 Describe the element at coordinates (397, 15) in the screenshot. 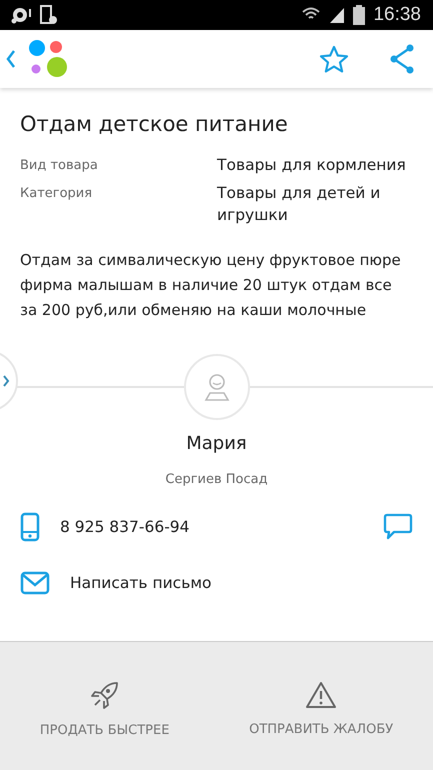

I see `clock: 16:38` at that location.